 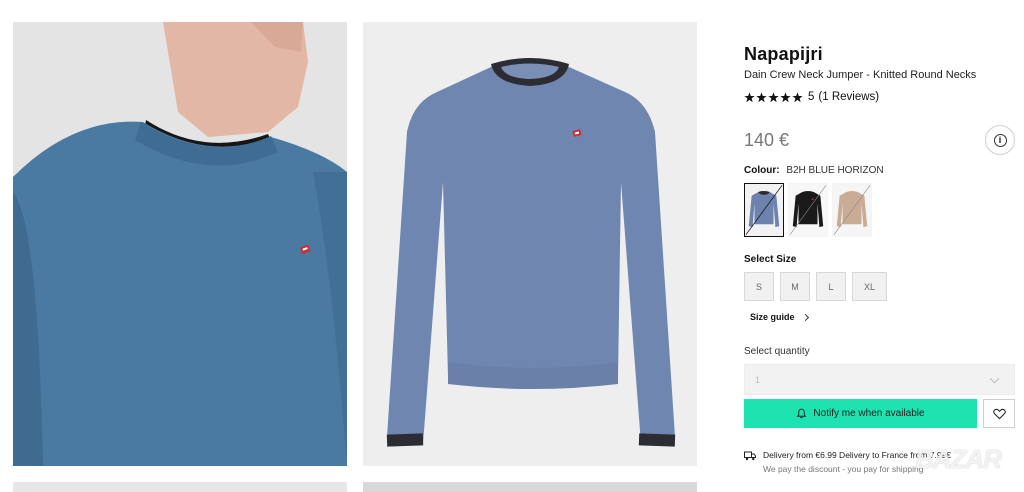 I want to click on size-option-l: L, so click(x=831, y=286).